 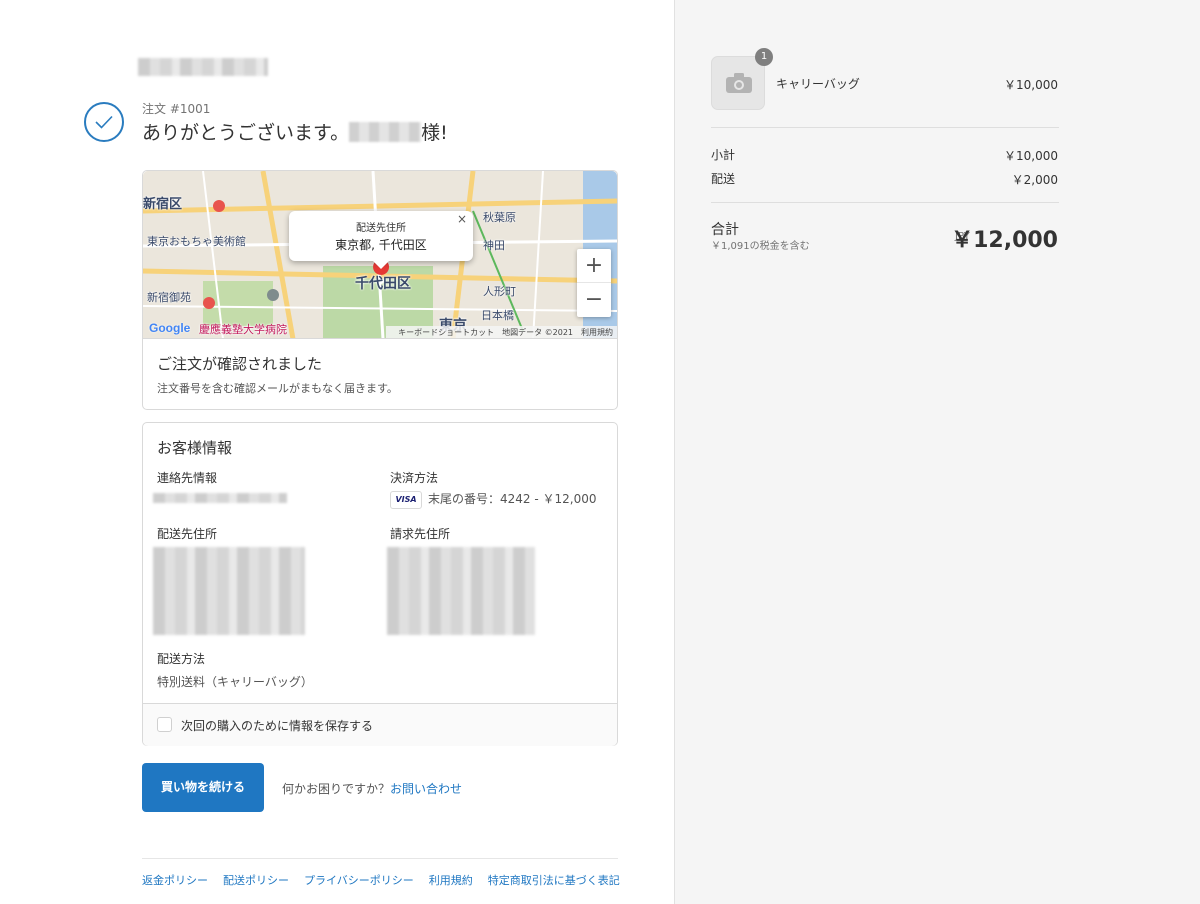 What do you see at coordinates (256, 880) in the screenshot?
I see `shipping-policy-link: 配送ポリシー` at bounding box center [256, 880].